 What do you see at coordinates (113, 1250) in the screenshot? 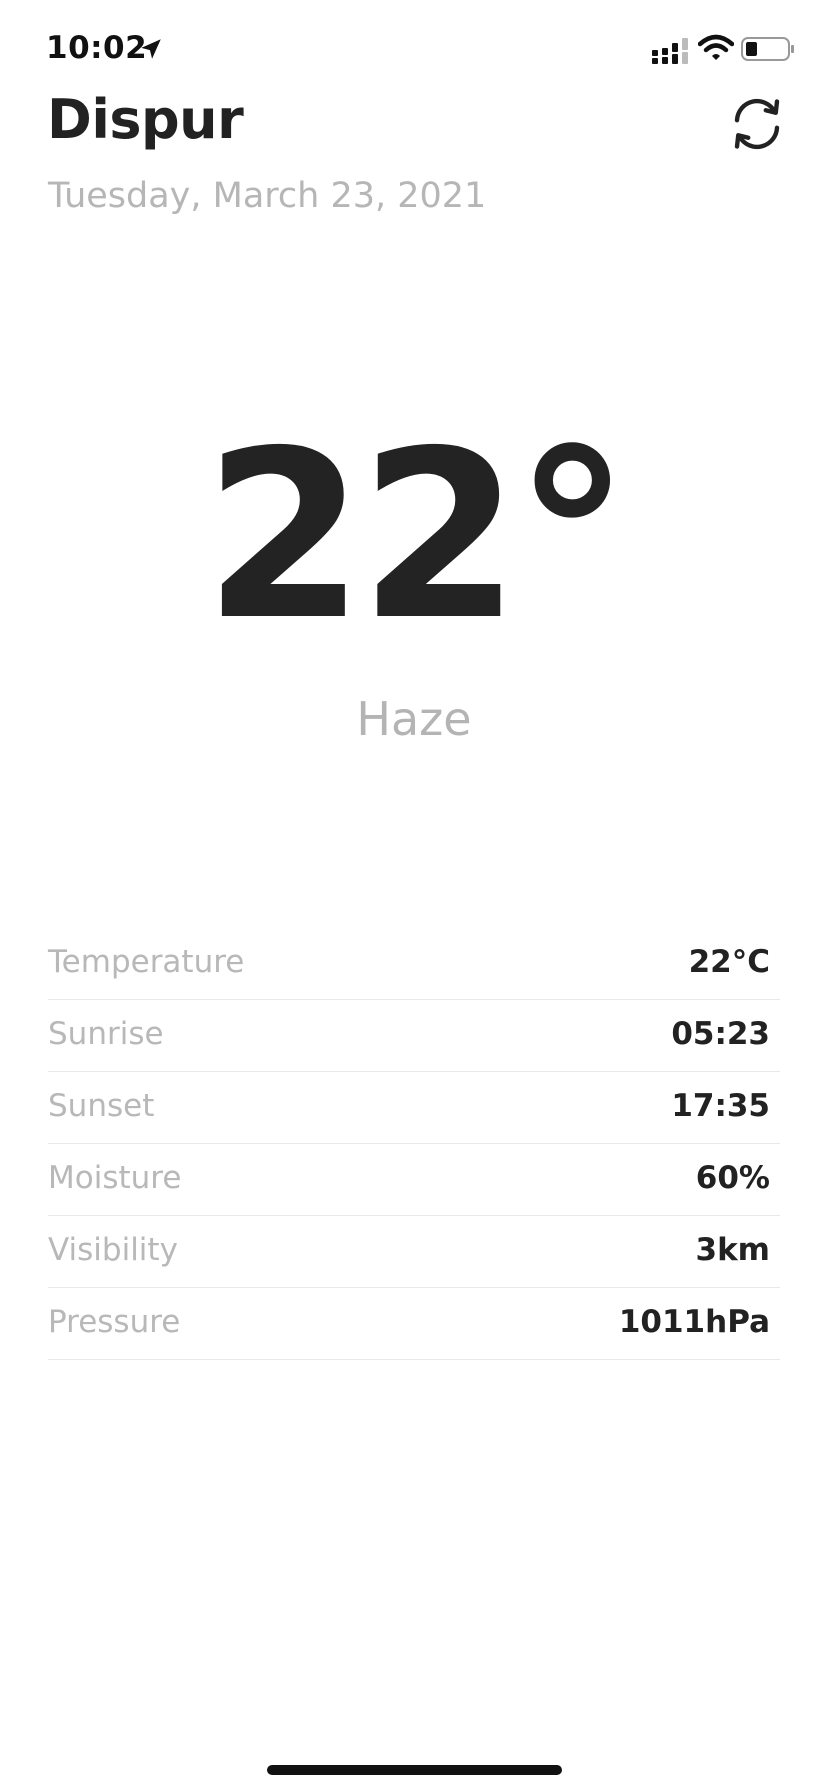
I see `detail-label: Visibility` at bounding box center [113, 1250].